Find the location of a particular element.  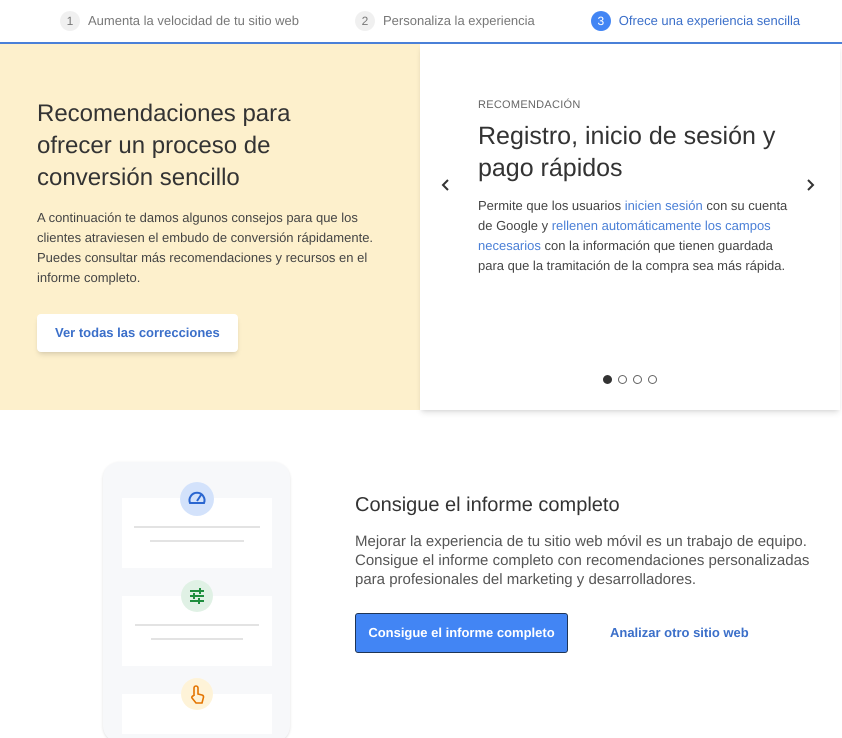

intro-title: Recomendaciones para ofrecer un proceso de conversión sencillo is located at coordinates (164, 146).